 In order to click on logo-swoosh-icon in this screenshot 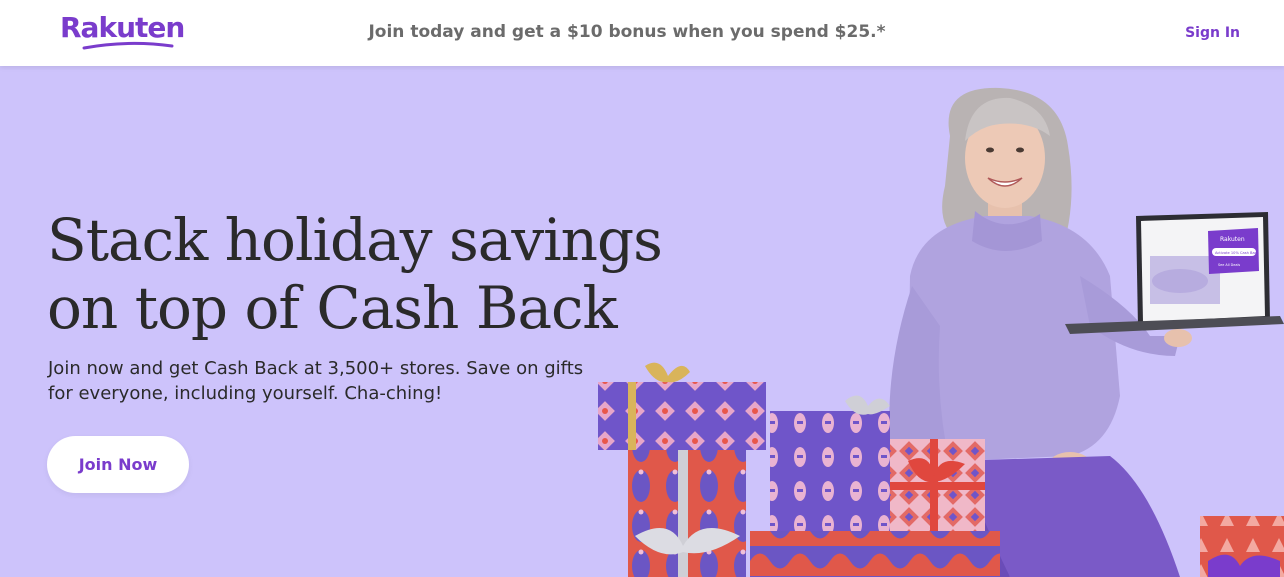, I will do `click(128, 45)`.